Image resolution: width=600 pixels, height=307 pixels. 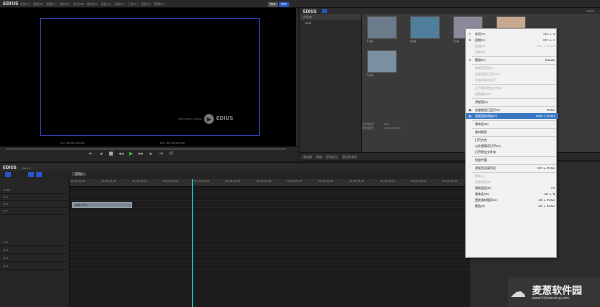 What do you see at coordinates (5, 266) in the screenshot?
I see `track-name: 4 A` at bounding box center [5, 266].